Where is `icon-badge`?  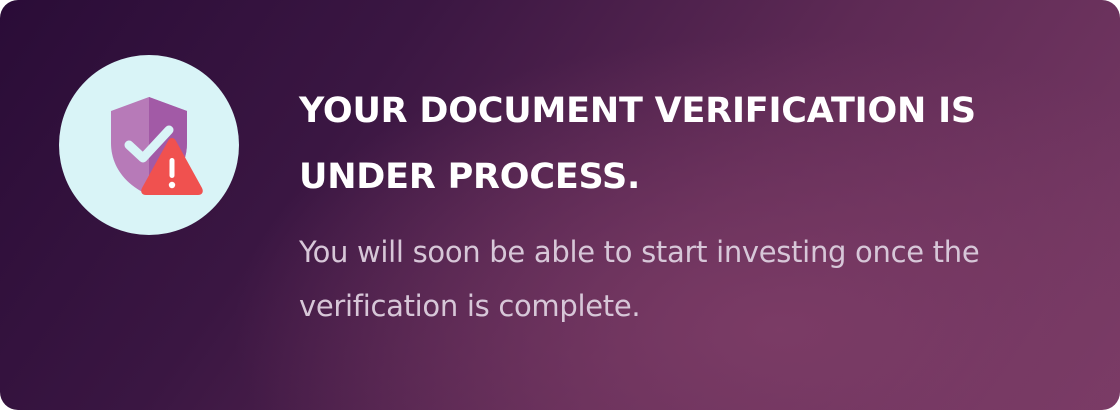
icon-badge is located at coordinates (149, 145).